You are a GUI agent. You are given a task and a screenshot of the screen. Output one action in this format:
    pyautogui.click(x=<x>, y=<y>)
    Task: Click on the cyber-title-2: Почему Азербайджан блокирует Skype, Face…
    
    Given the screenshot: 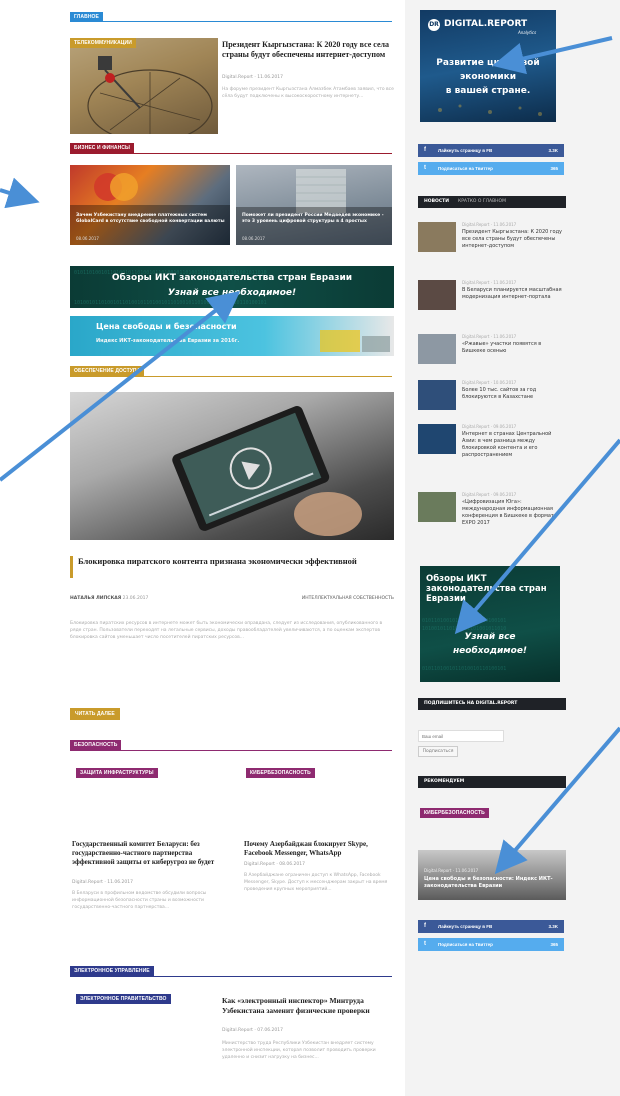 What is the action you would take?
    pyautogui.click(x=319, y=849)
    